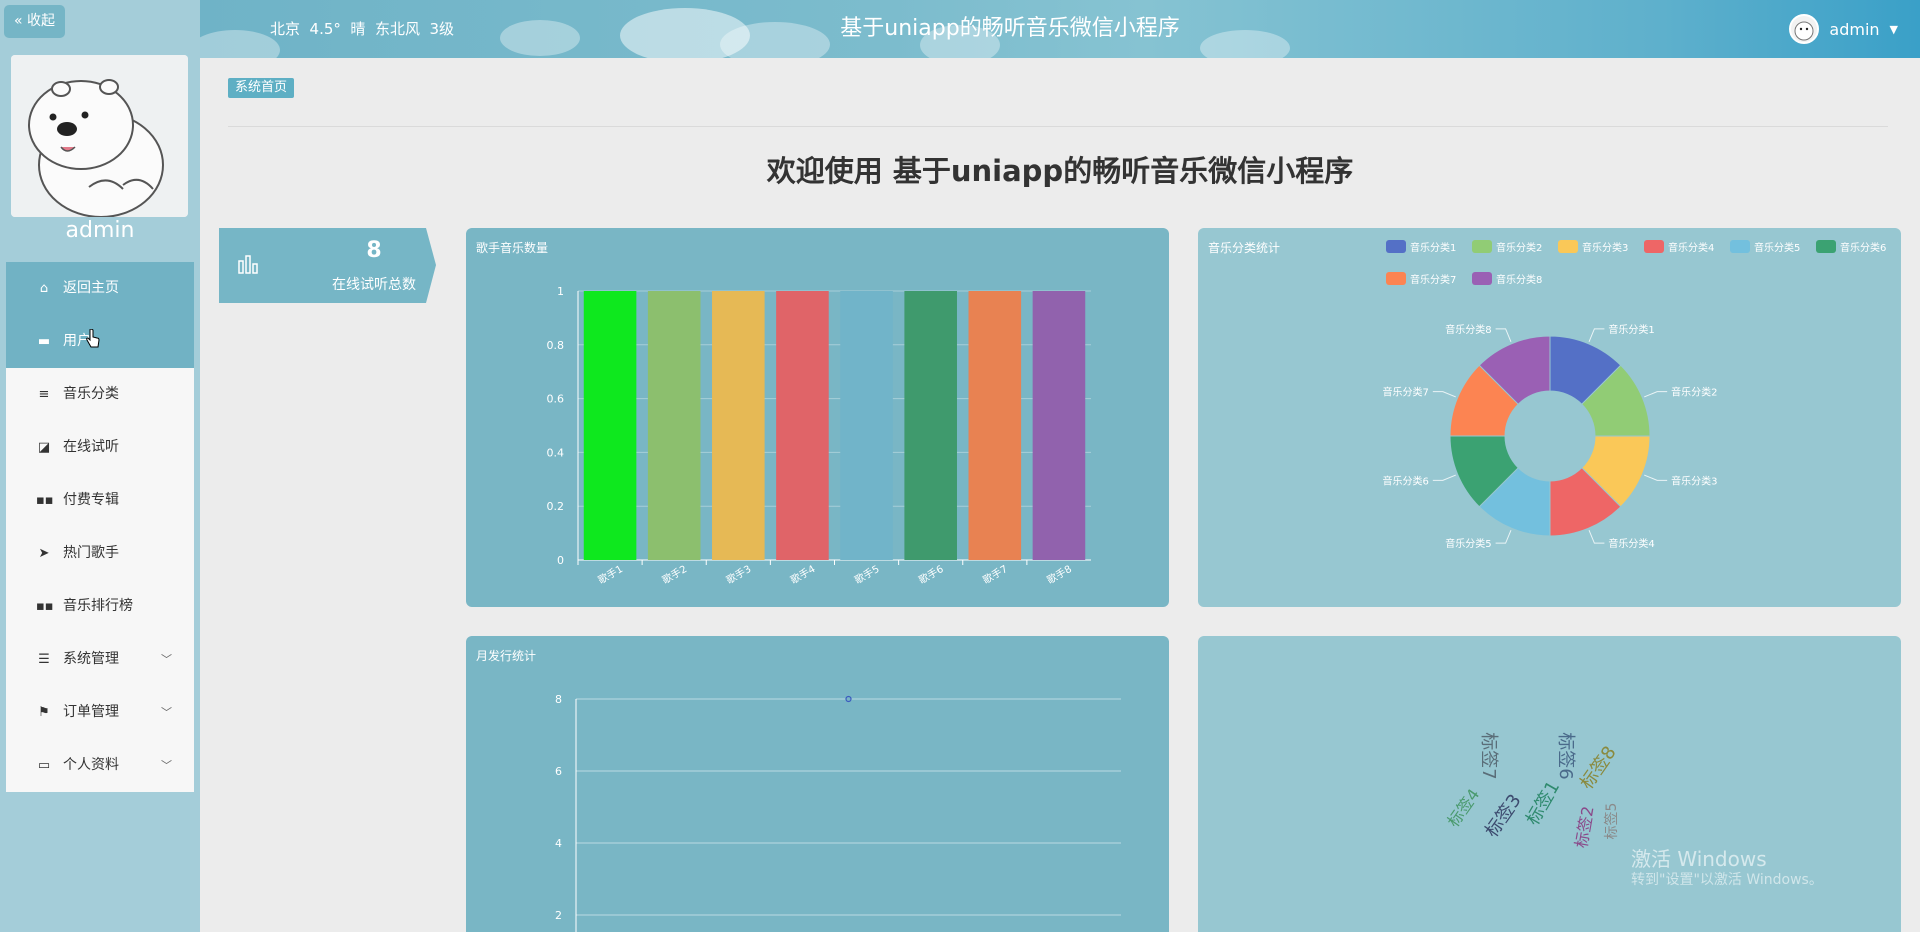  What do you see at coordinates (1585, 827) in the screenshot?
I see `tag-word: 标签2` at bounding box center [1585, 827].